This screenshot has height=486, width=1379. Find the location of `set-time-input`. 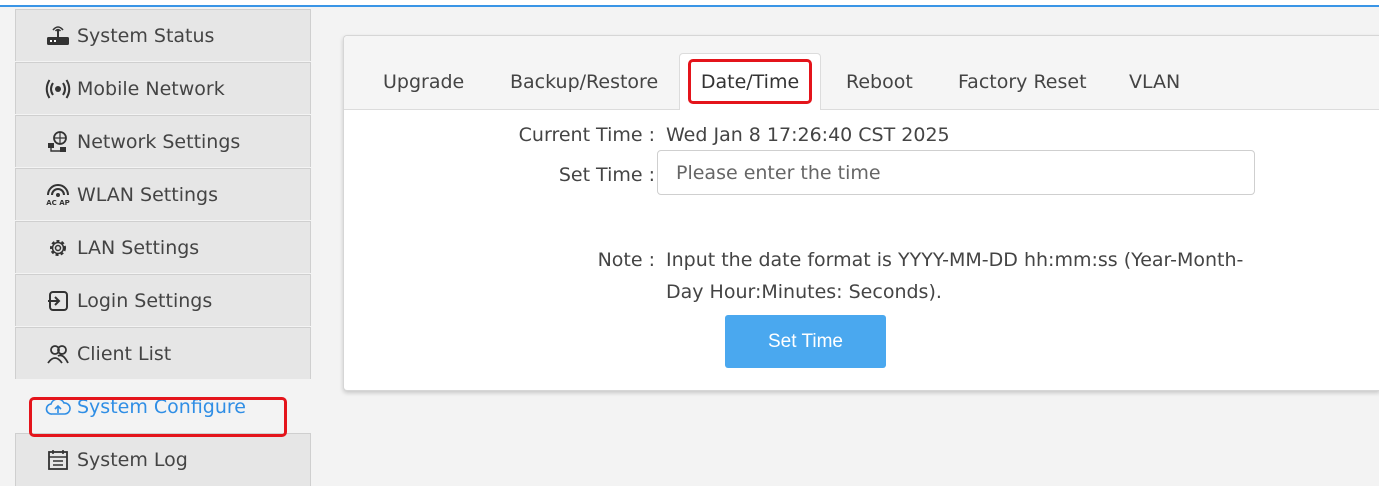

set-time-input is located at coordinates (956, 172).